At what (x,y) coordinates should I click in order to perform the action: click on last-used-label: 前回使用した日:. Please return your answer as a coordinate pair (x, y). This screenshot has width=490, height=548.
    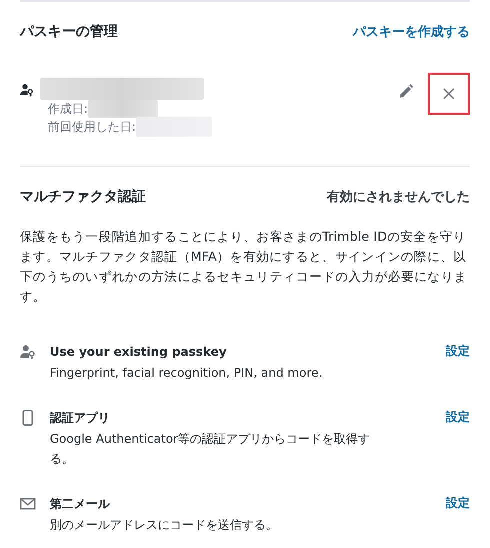
    Looking at the image, I should click on (92, 127).